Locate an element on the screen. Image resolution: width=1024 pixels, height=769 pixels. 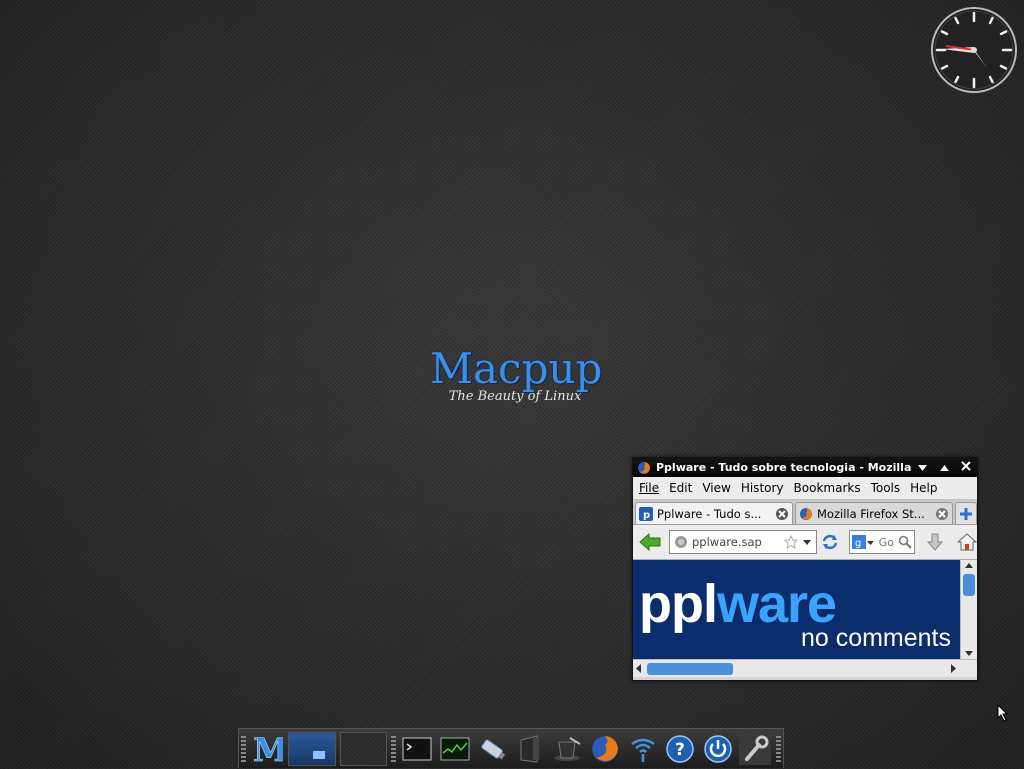
taskbar-separator is located at coordinates (394, 748).